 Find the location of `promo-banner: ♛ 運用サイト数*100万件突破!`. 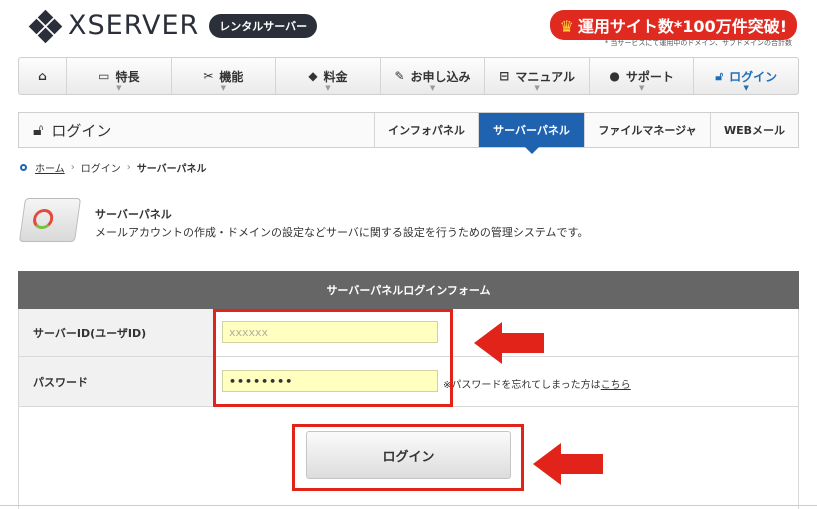

promo-banner: ♛ 運用サイト数*100万件突破! is located at coordinates (673, 25).